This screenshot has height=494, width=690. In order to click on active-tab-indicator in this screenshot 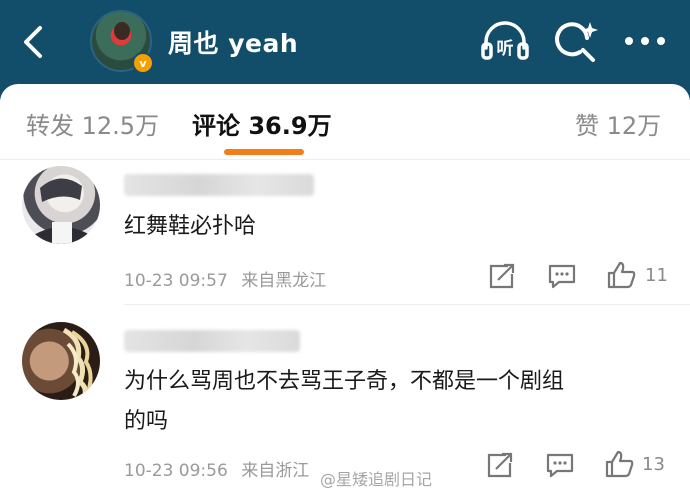, I will do `click(264, 152)`.